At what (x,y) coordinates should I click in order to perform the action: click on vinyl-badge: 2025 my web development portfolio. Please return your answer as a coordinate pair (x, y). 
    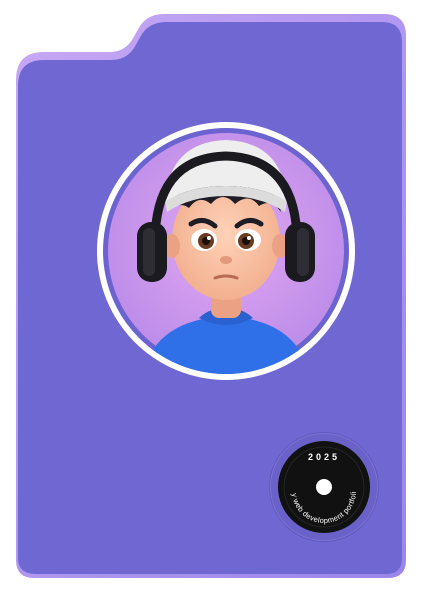
    Looking at the image, I should click on (324, 487).